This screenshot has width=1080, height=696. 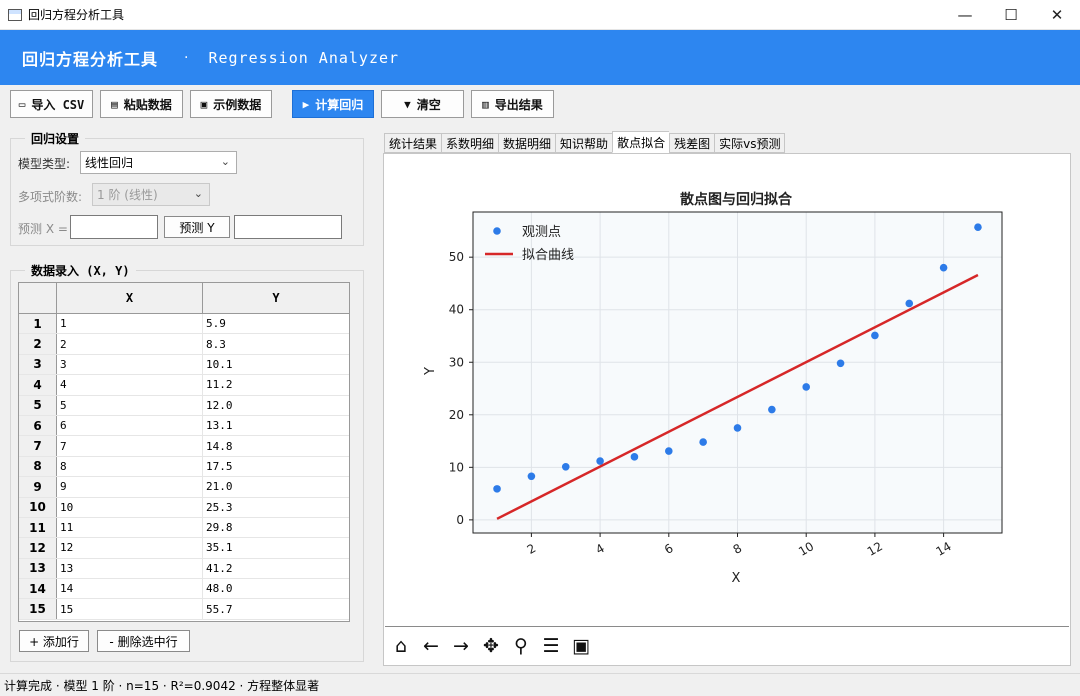 I want to click on configure-subplots-icon: ☰, so click(x=551, y=646).